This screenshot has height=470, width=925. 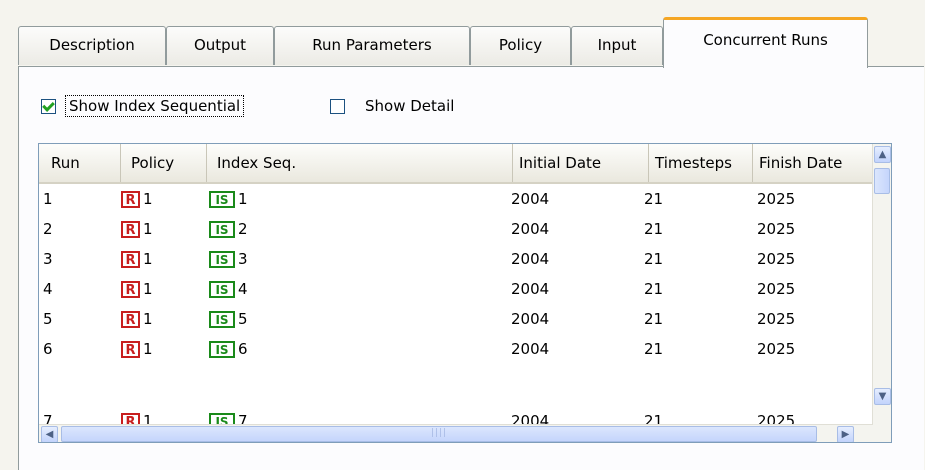 I want to click on tab-policy: Policy, so click(x=520, y=45).